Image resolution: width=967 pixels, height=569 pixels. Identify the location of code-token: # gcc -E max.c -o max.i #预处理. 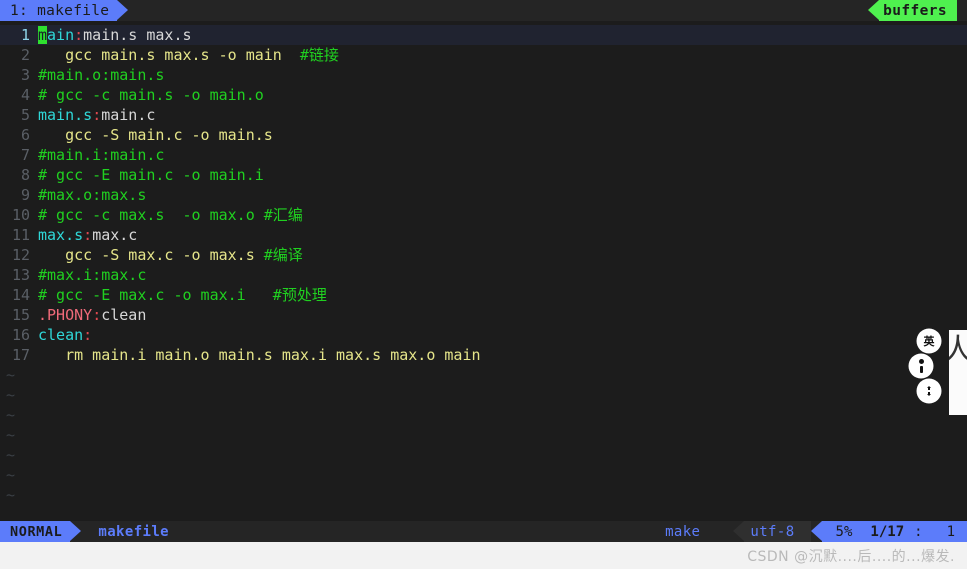
(182, 295).